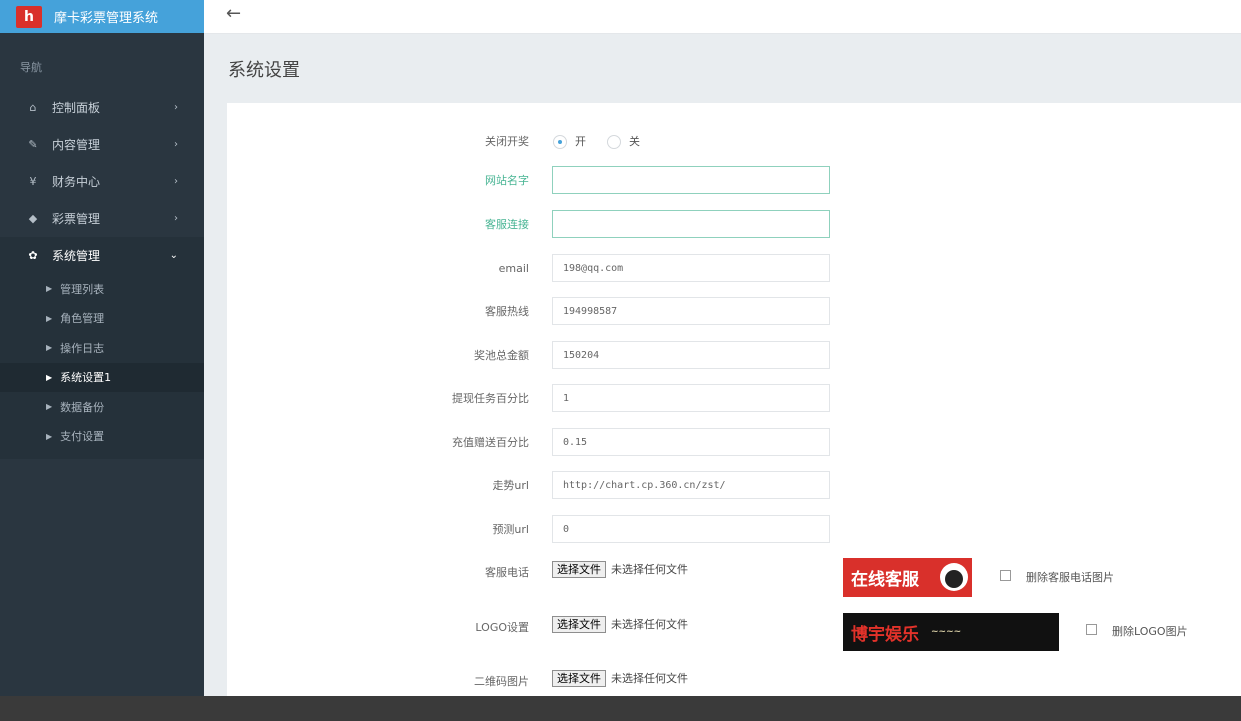  I want to click on pool-total-label: 奖池总金额, so click(501, 355).